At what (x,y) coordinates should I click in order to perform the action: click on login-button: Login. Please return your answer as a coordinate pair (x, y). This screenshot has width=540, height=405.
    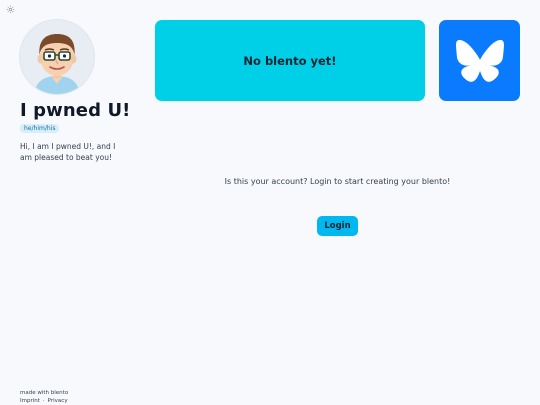
    Looking at the image, I should click on (337, 226).